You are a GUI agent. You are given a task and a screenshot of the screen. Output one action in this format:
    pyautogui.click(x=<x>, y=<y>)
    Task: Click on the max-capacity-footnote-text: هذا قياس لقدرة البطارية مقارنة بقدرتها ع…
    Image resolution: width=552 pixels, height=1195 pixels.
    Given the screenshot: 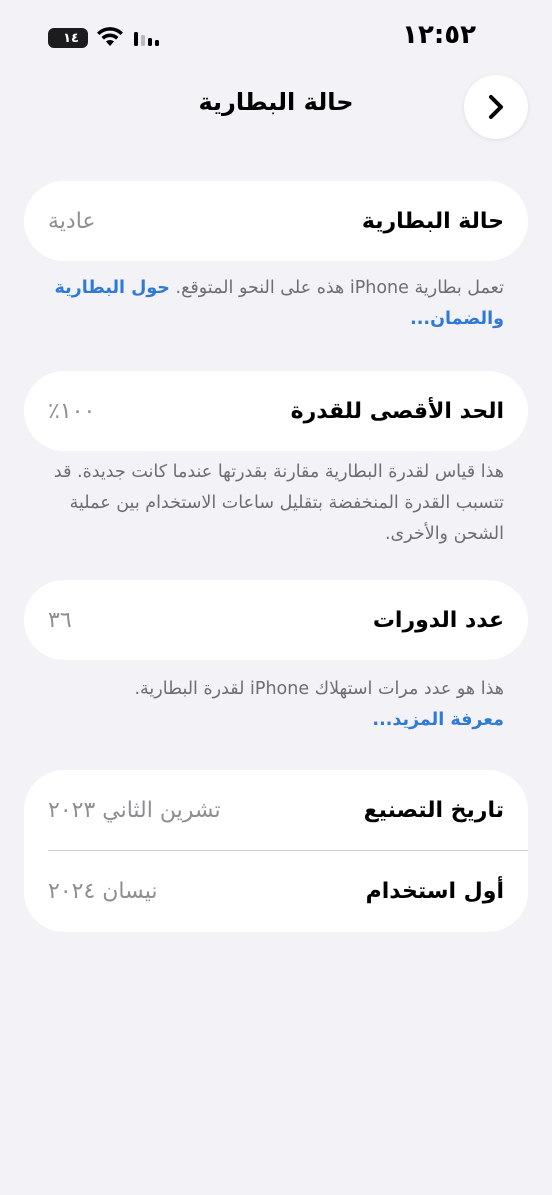 What is the action you would take?
    pyautogui.click(x=278, y=503)
    